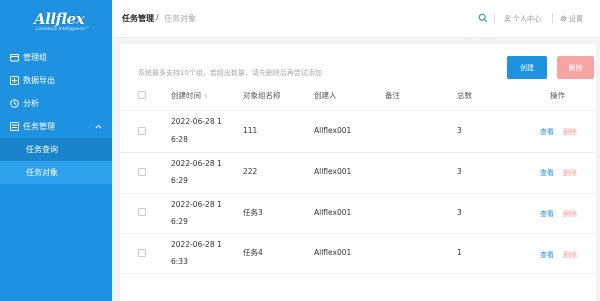 This screenshot has width=600, height=301. What do you see at coordinates (575, 67) in the screenshot?
I see `delete-button: 删除` at bounding box center [575, 67].